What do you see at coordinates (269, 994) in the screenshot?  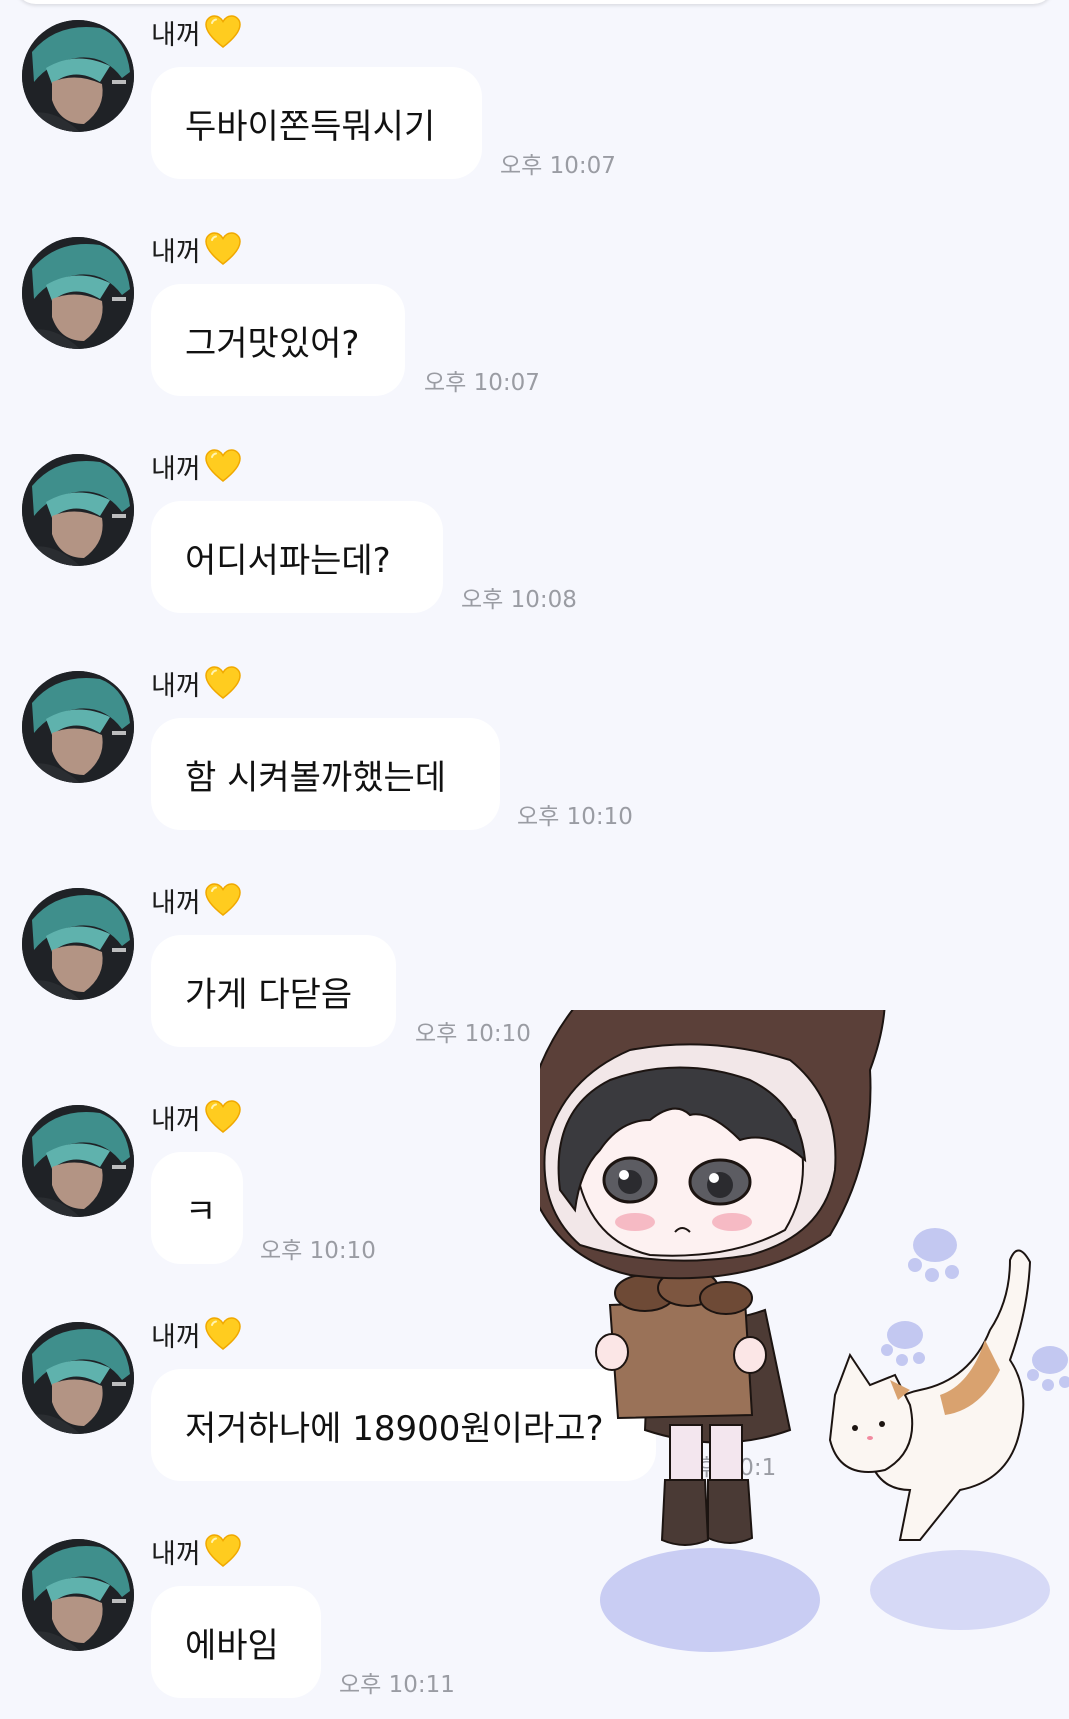 I see `message-text: 가게 다닫음` at bounding box center [269, 994].